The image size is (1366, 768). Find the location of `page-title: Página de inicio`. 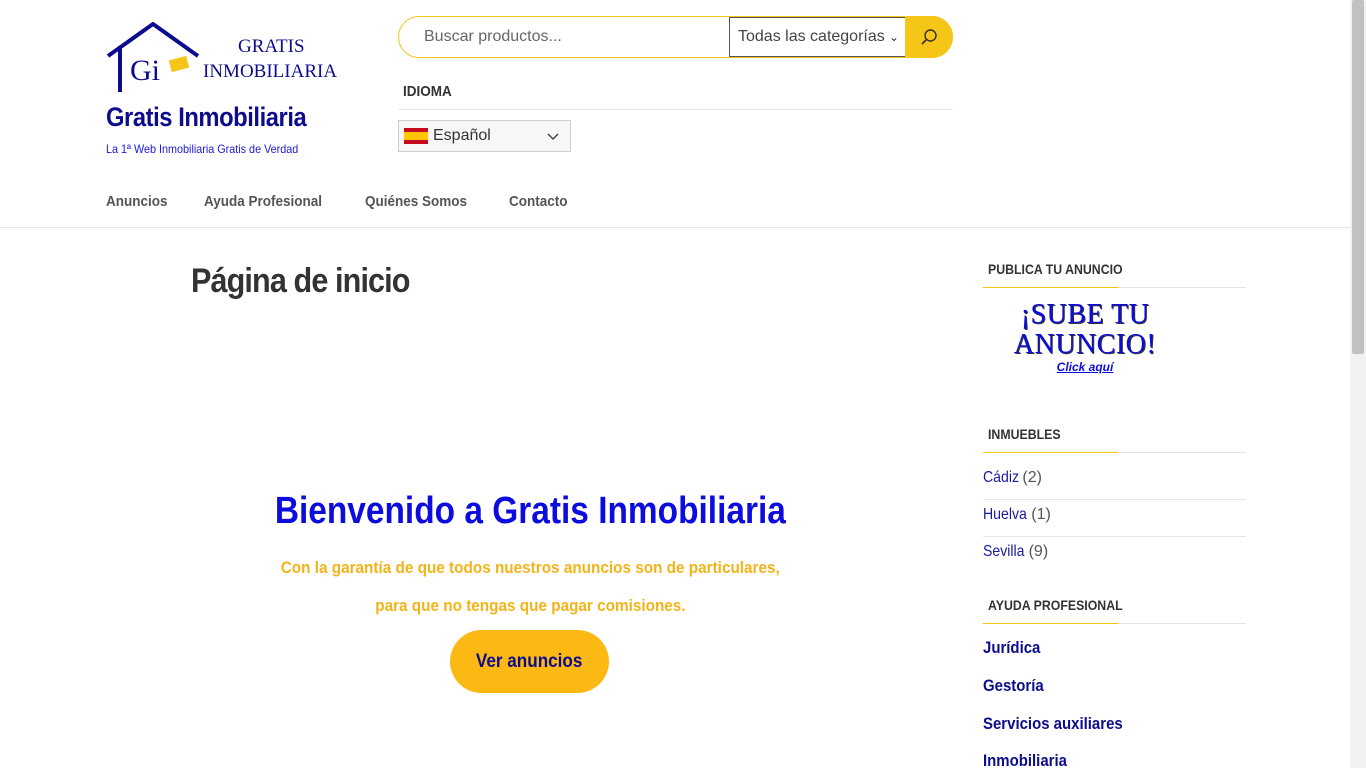

page-title: Página de inicio is located at coordinates (300, 281).